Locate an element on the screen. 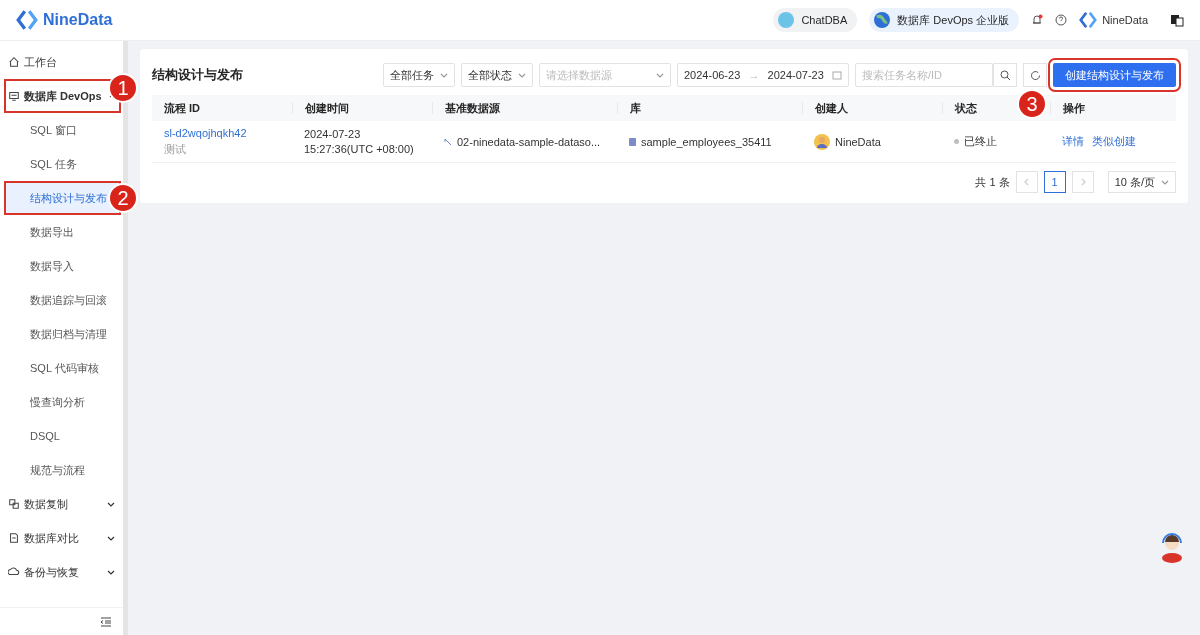  globe-icon is located at coordinates (882, 20).